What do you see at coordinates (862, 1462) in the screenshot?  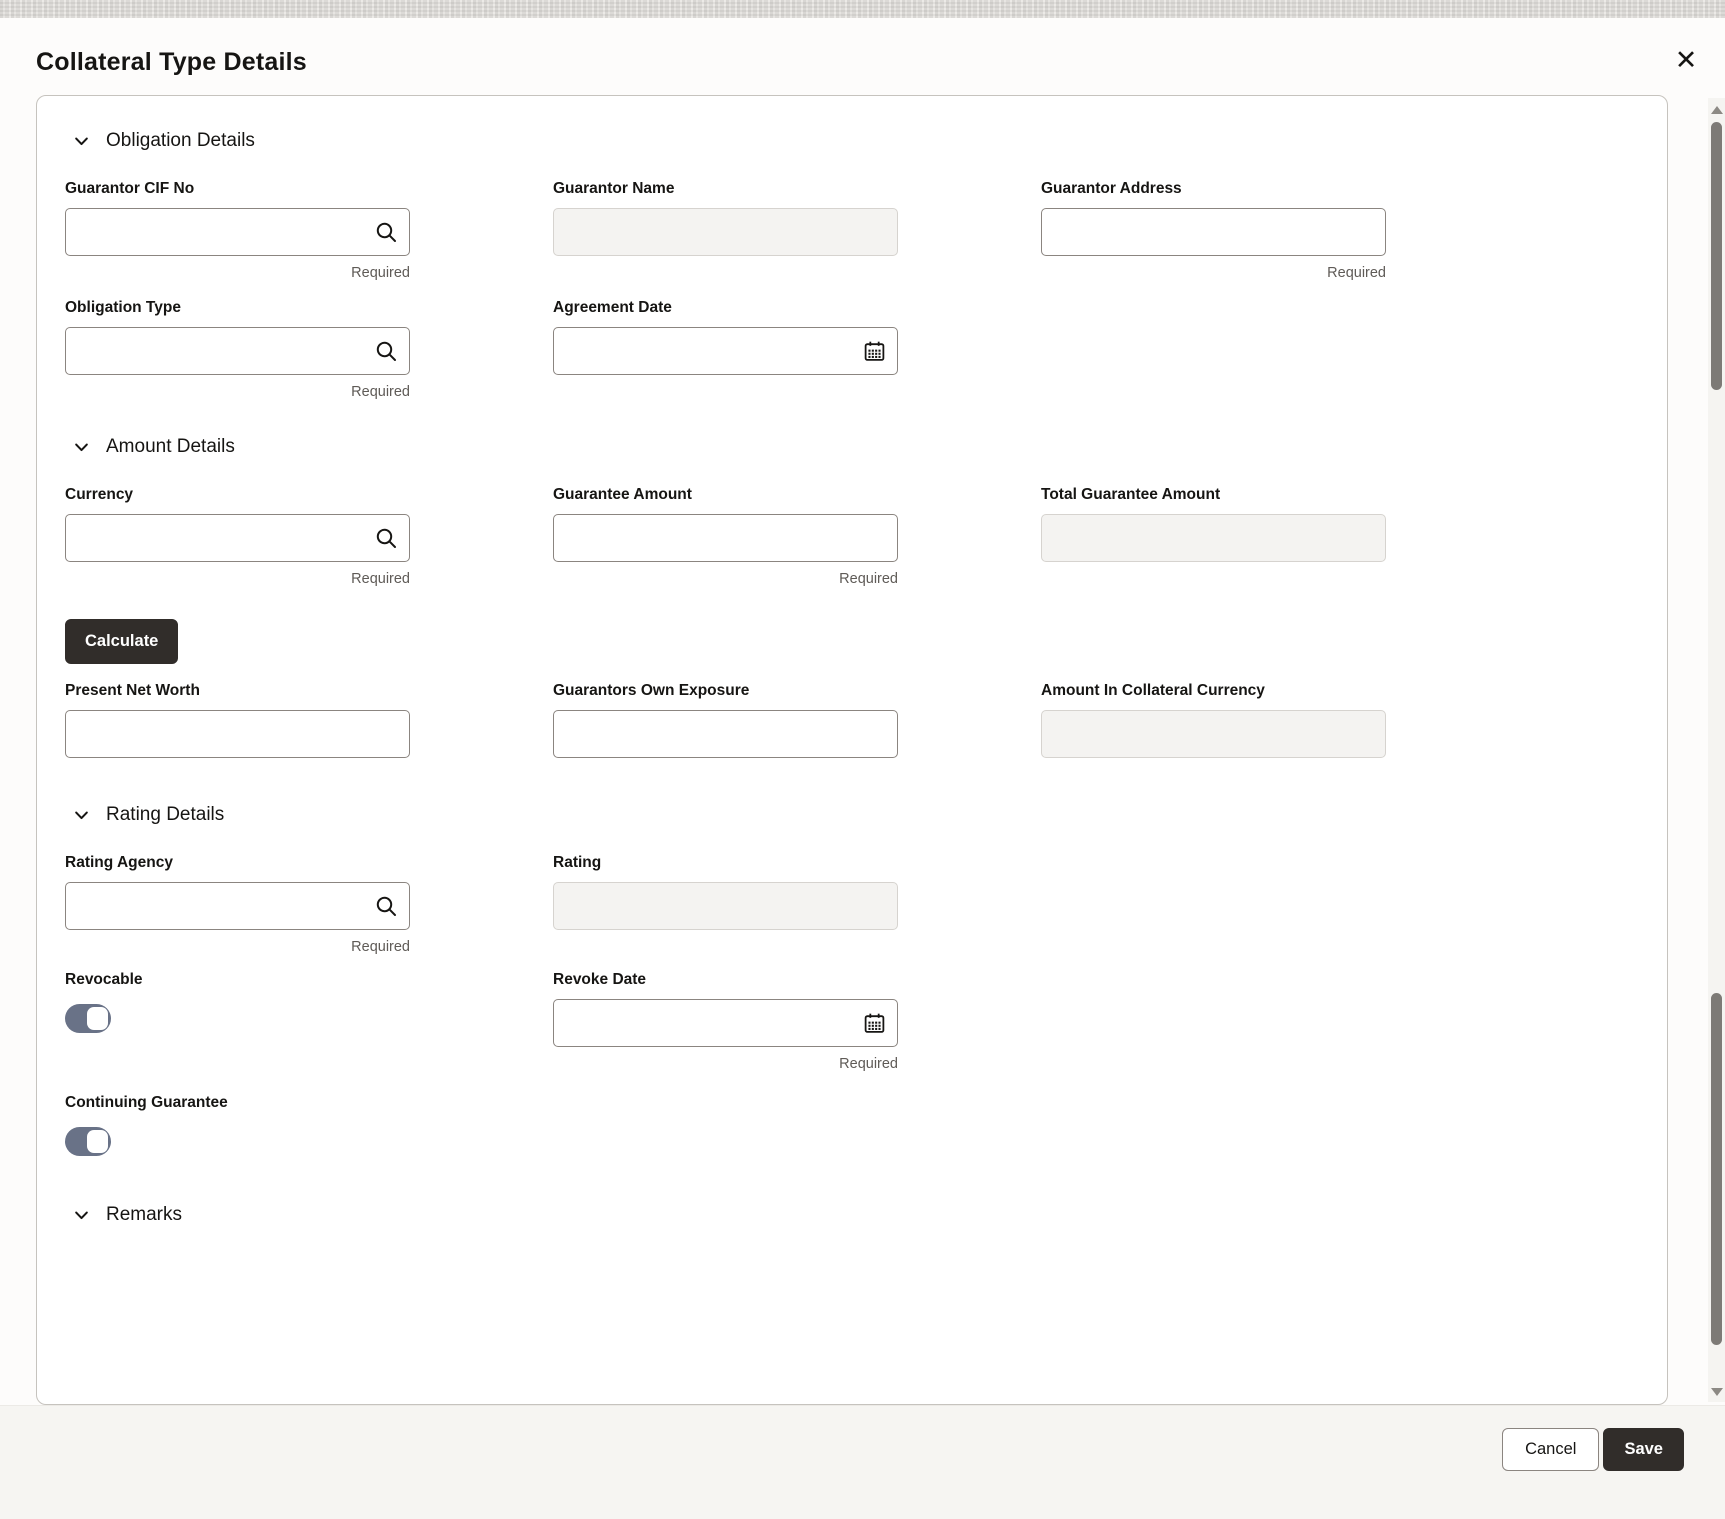 I see `dialog-footer: Cancel Save` at bounding box center [862, 1462].